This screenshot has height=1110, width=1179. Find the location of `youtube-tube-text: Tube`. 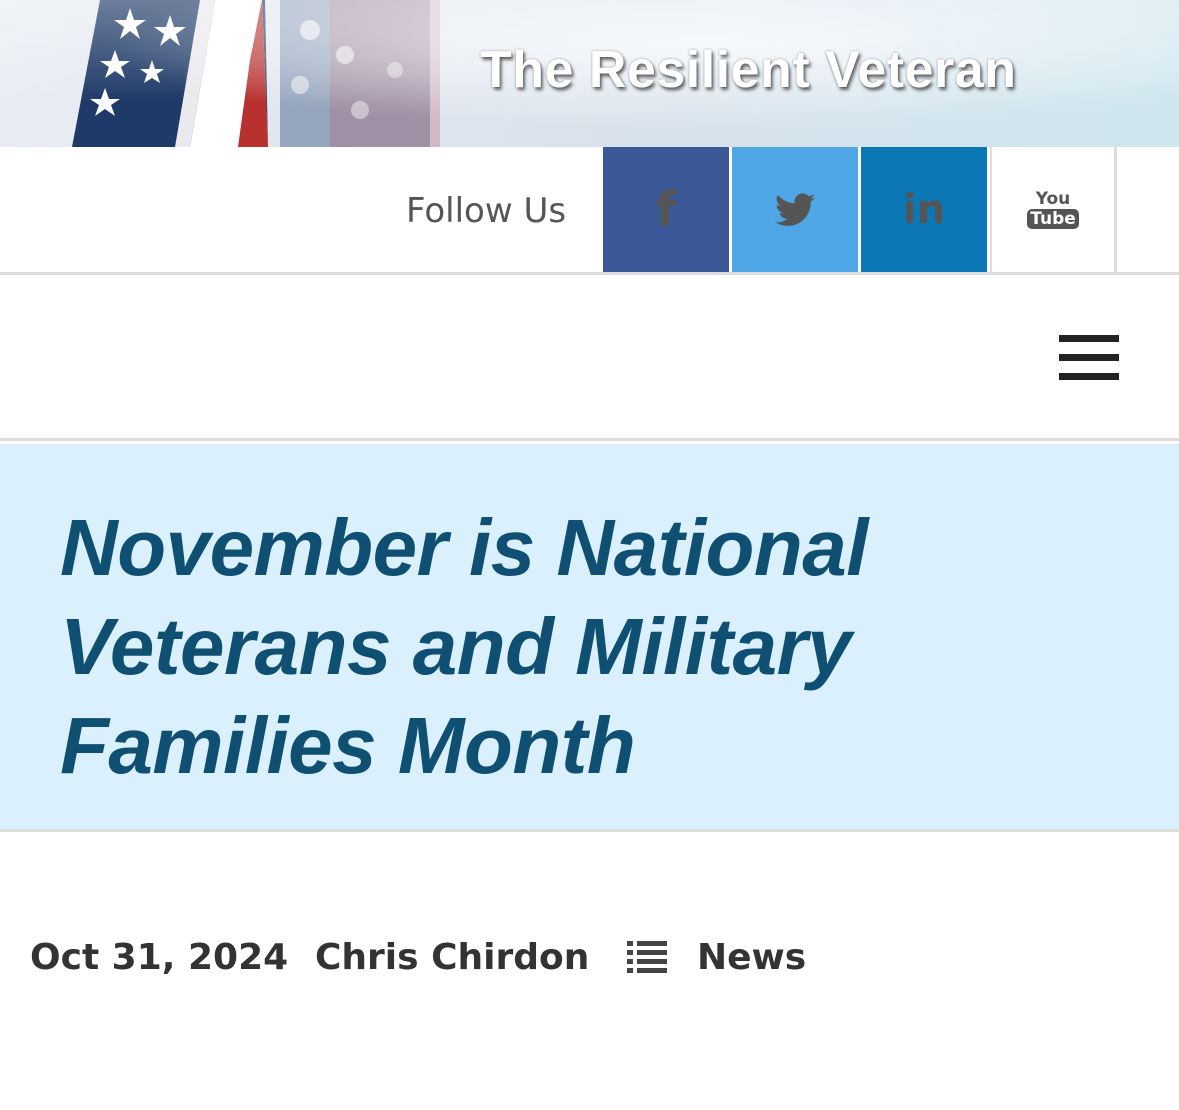

youtube-tube-text: Tube is located at coordinates (1053, 219).